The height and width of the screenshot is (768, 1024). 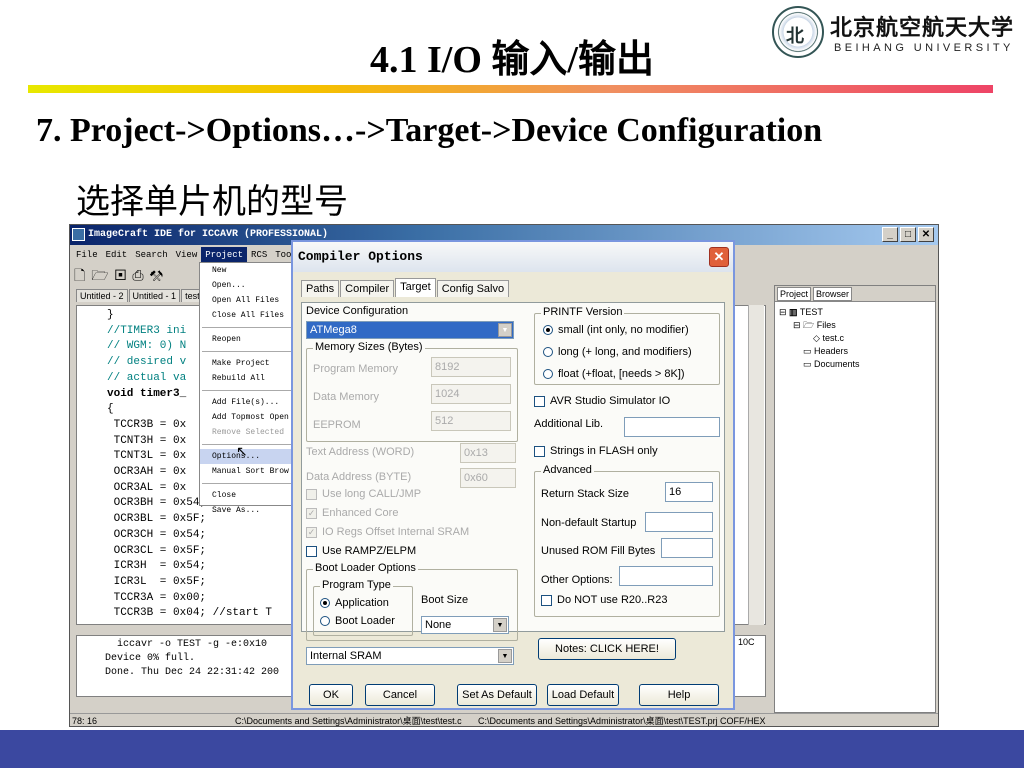 I want to click on maximize-icon: □, so click(x=908, y=234).